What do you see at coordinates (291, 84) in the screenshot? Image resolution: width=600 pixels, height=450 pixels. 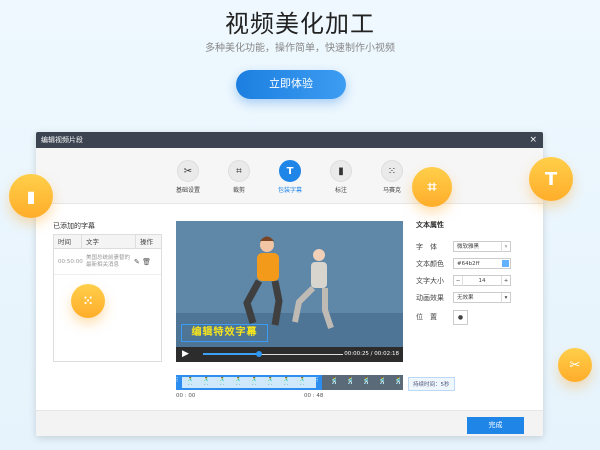 I see `try-now-button: 立即体验` at bounding box center [291, 84].